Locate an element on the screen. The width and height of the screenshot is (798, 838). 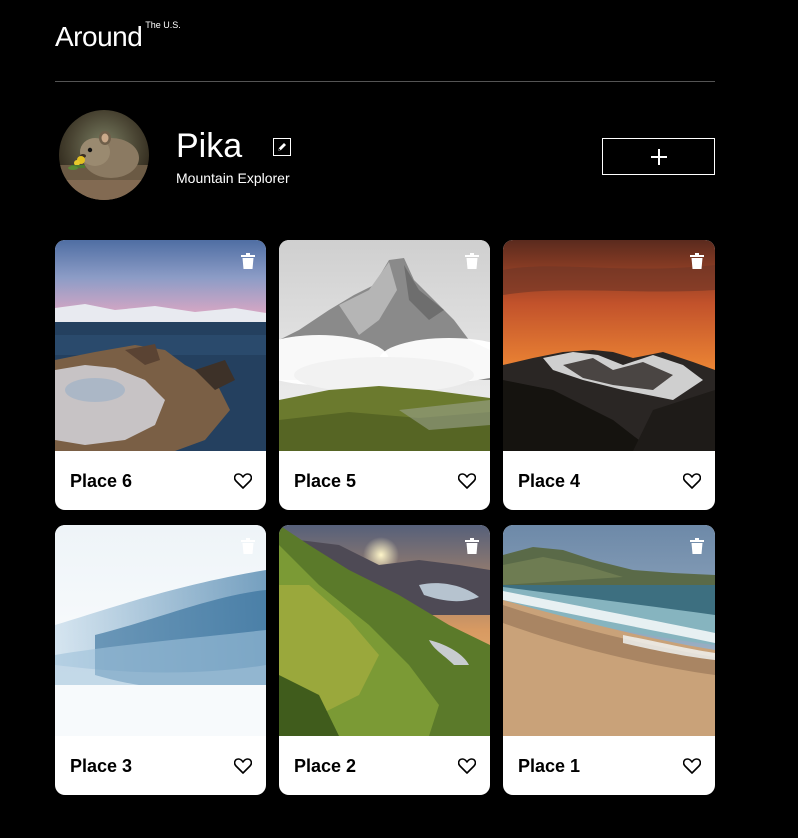
place-card: Place 4 is located at coordinates (609, 375).